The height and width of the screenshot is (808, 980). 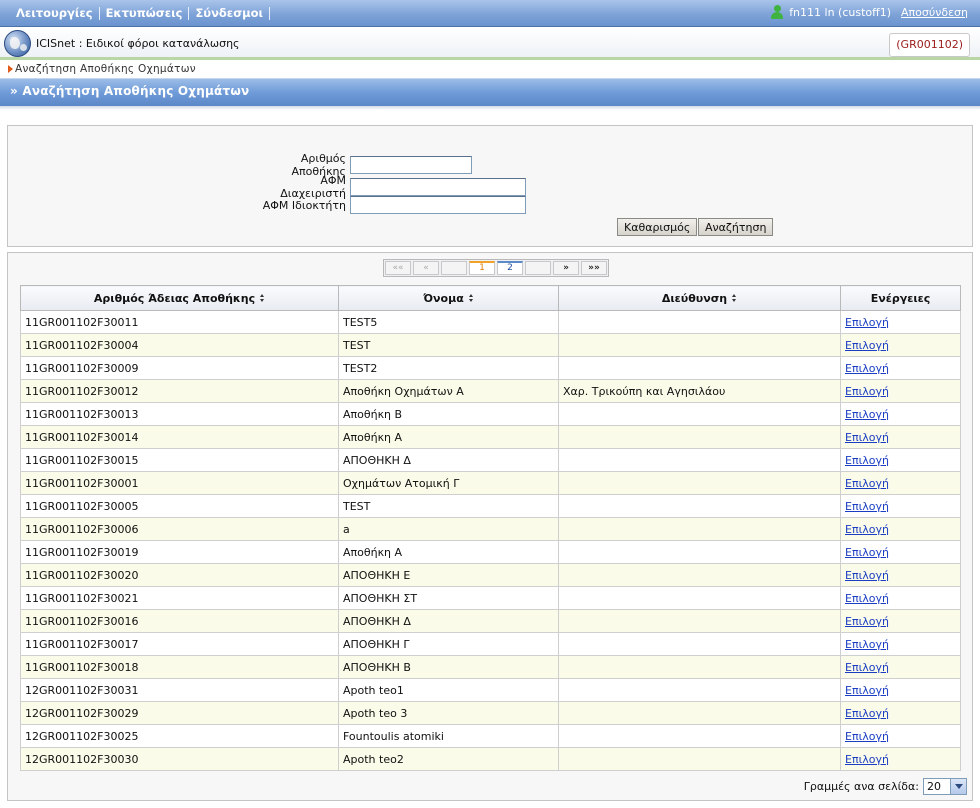 What do you see at coordinates (448, 552) in the screenshot?
I see `cell-name: Αποθήκη Α` at bounding box center [448, 552].